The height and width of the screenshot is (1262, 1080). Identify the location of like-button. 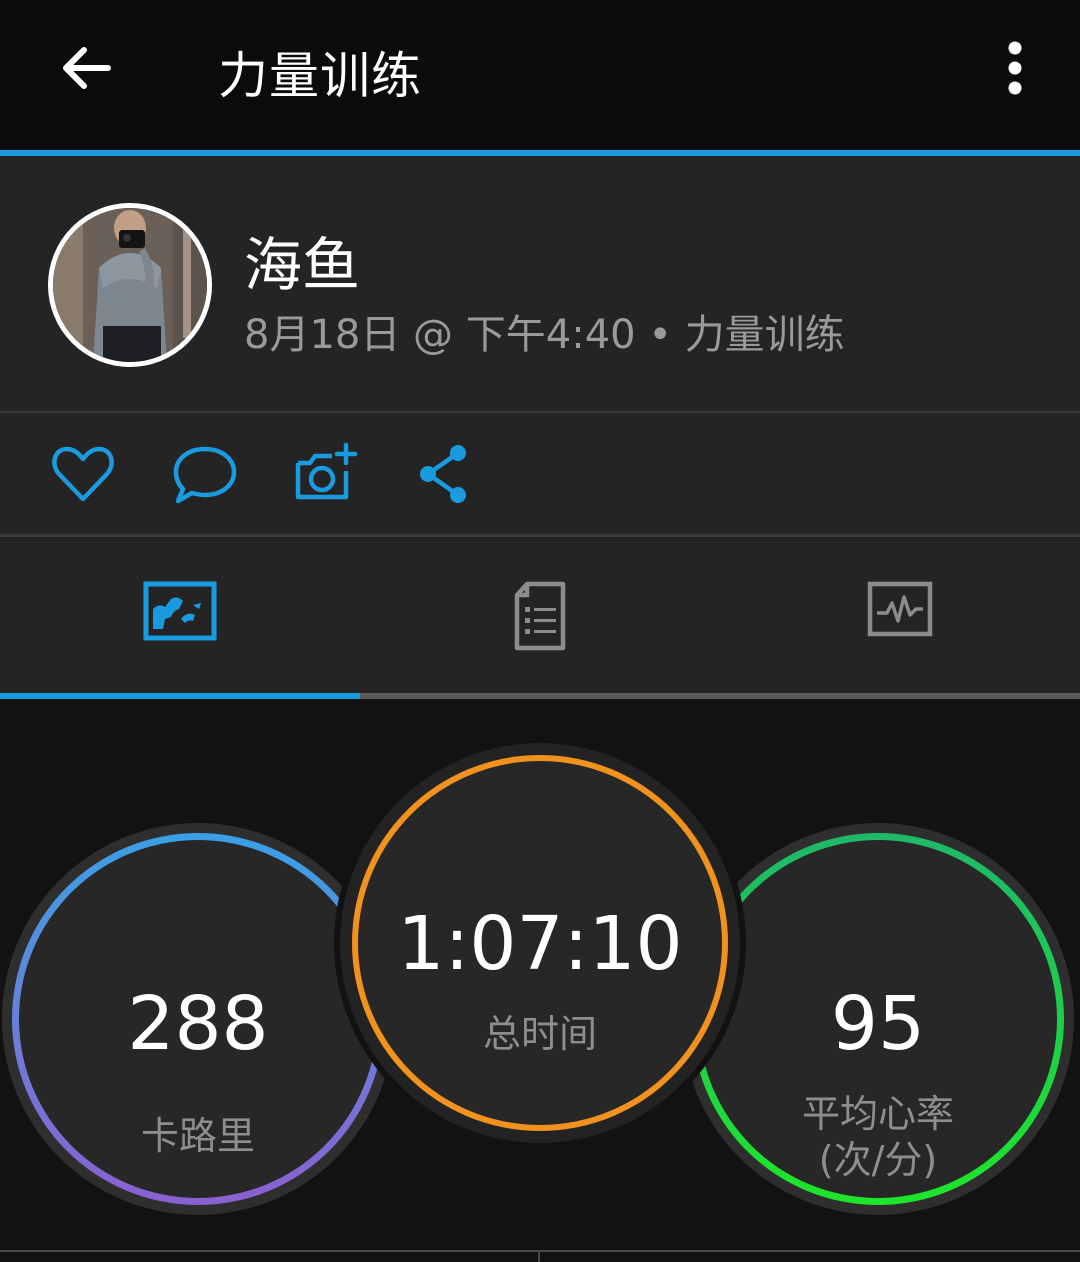
(83, 474).